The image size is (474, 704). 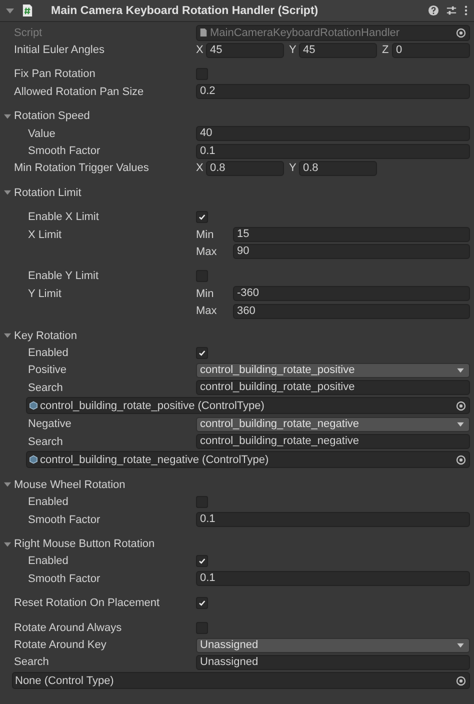 What do you see at coordinates (184, 10) in the screenshot?
I see `component-title: Main Camera Keyboard Rotation Handler (Script)` at bounding box center [184, 10].